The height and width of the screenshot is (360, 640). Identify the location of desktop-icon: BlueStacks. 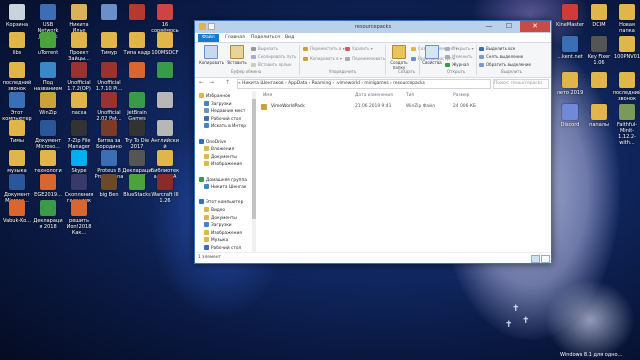
(137, 186).